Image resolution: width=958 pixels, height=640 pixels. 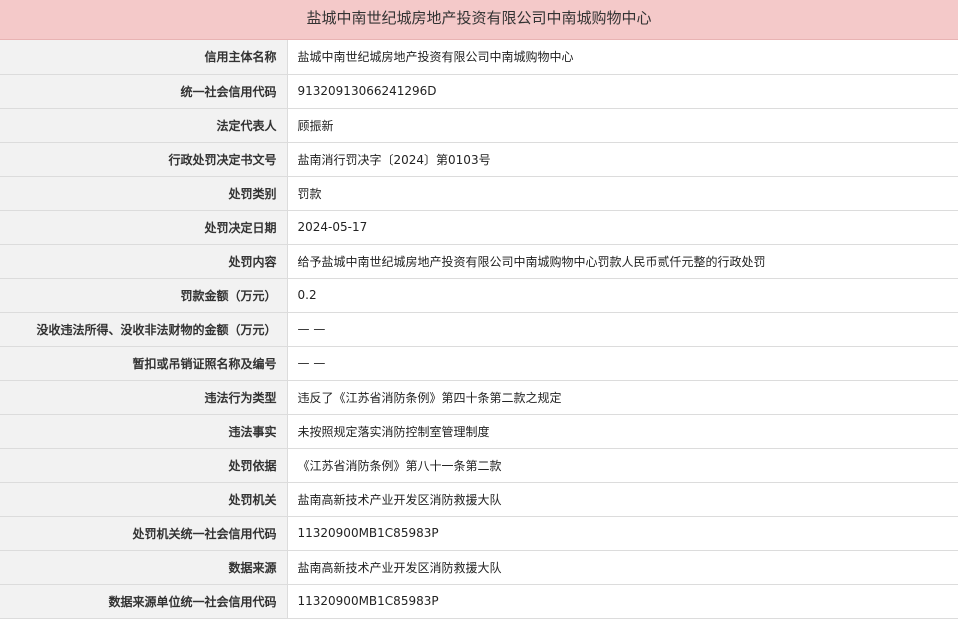 What do you see at coordinates (144, 363) in the screenshot?
I see `row-label: 暂扣或吊销证照名称及编号` at bounding box center [144, 363].